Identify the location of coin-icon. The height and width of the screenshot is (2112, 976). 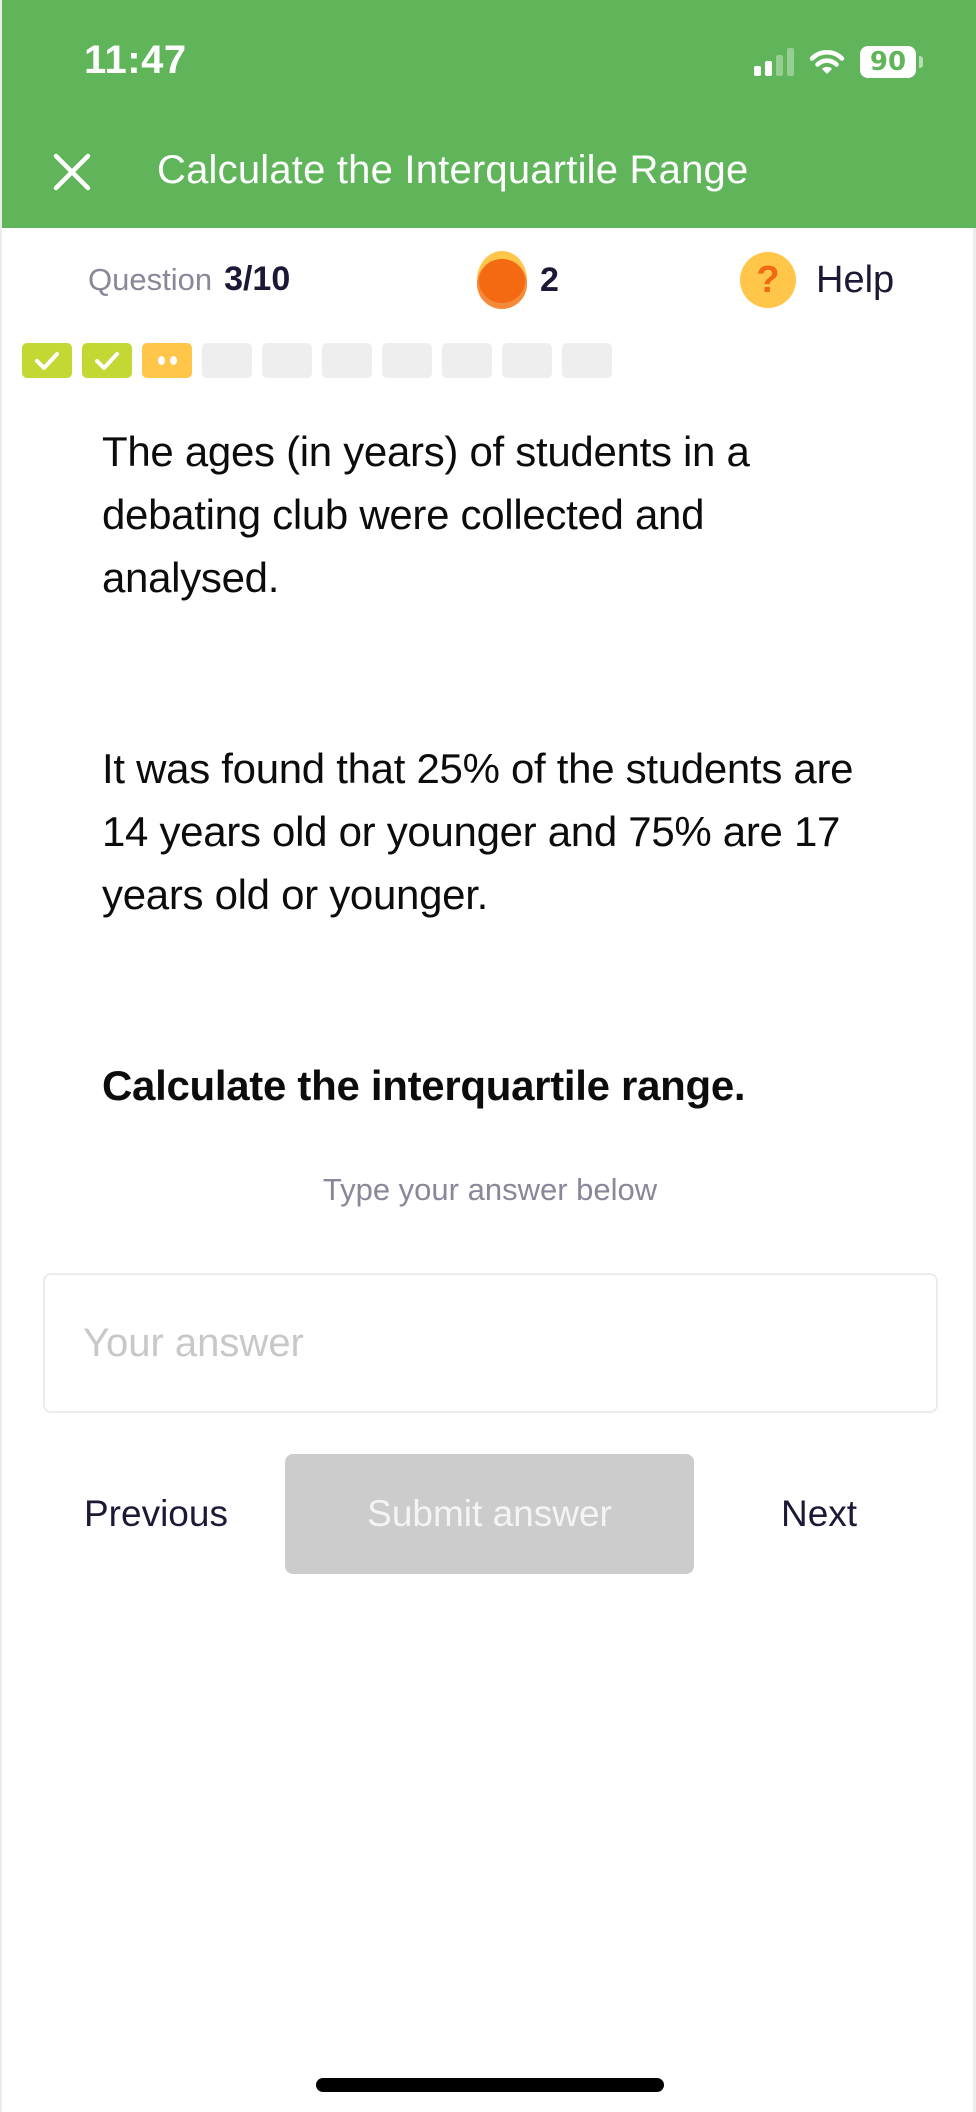
(502, 280).